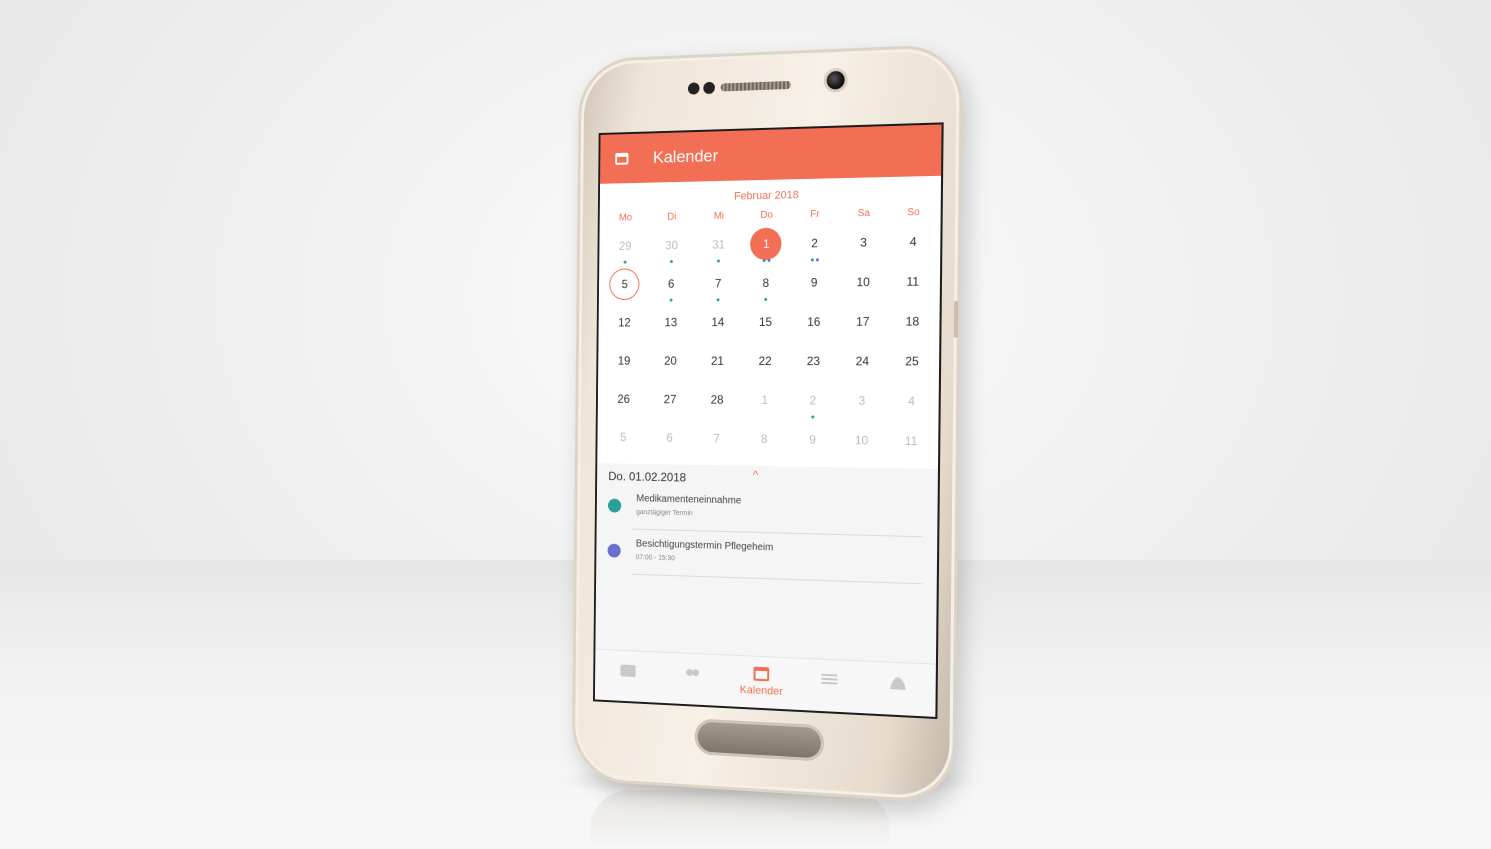 This screenshot has width=1491, height=849. Describe the element at coordinates (912, 361) in the screenshot. I see `day-number: 25` at that location.